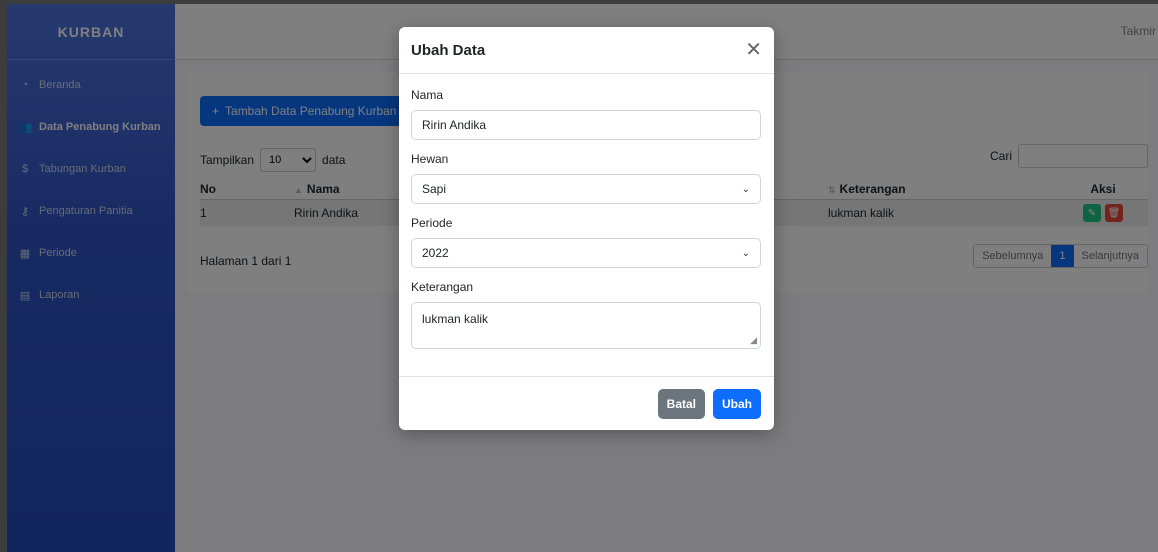 This screenshot has width=1158, height=552. I want to click on modal-footer: Batal Ubah, so click(586, 403).